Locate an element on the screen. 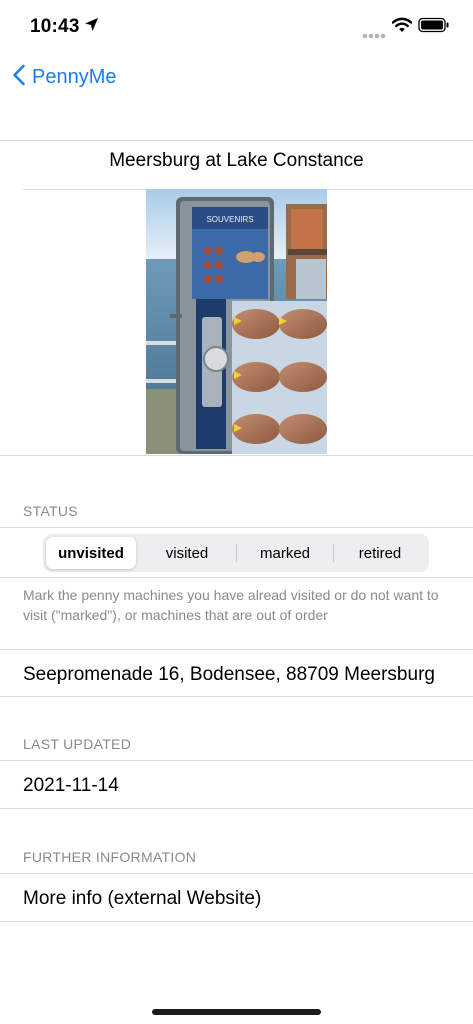 The height and width of the screenshot is (1024, 473). last-updated-header: LAST UPDATED is located at coordinates (77, 744).